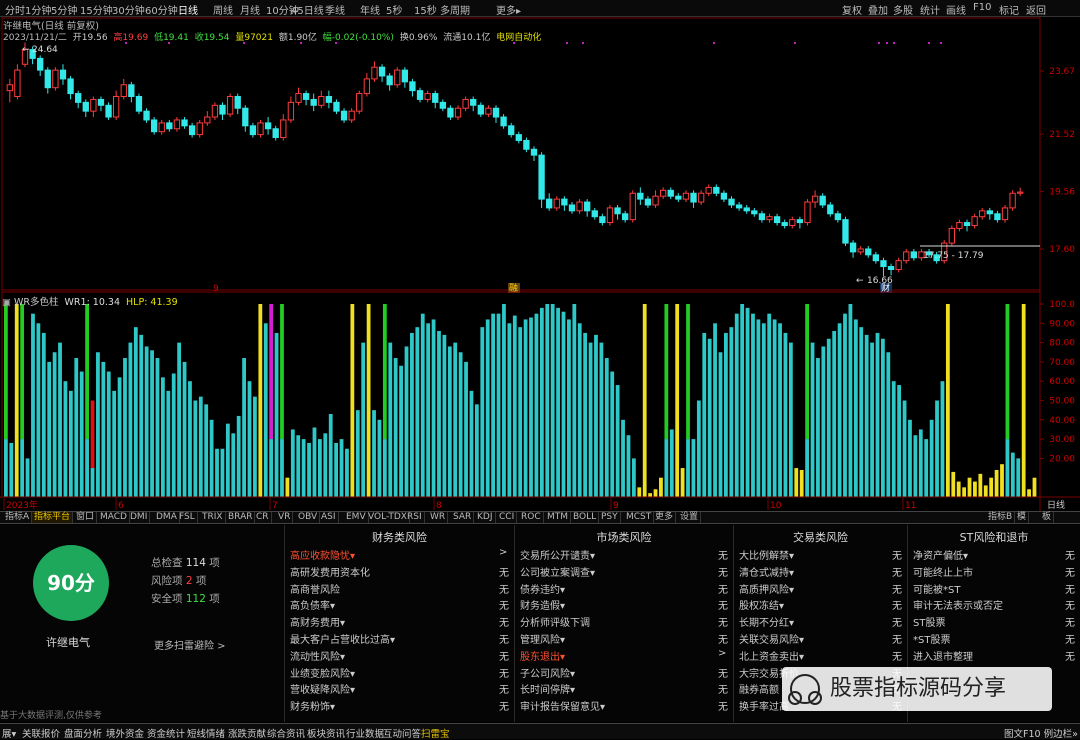  What do you see at coordinates (555, 621) in the screenshot?
I see `risk-item: 分析师评级下调` at bounding box center [555, 621].